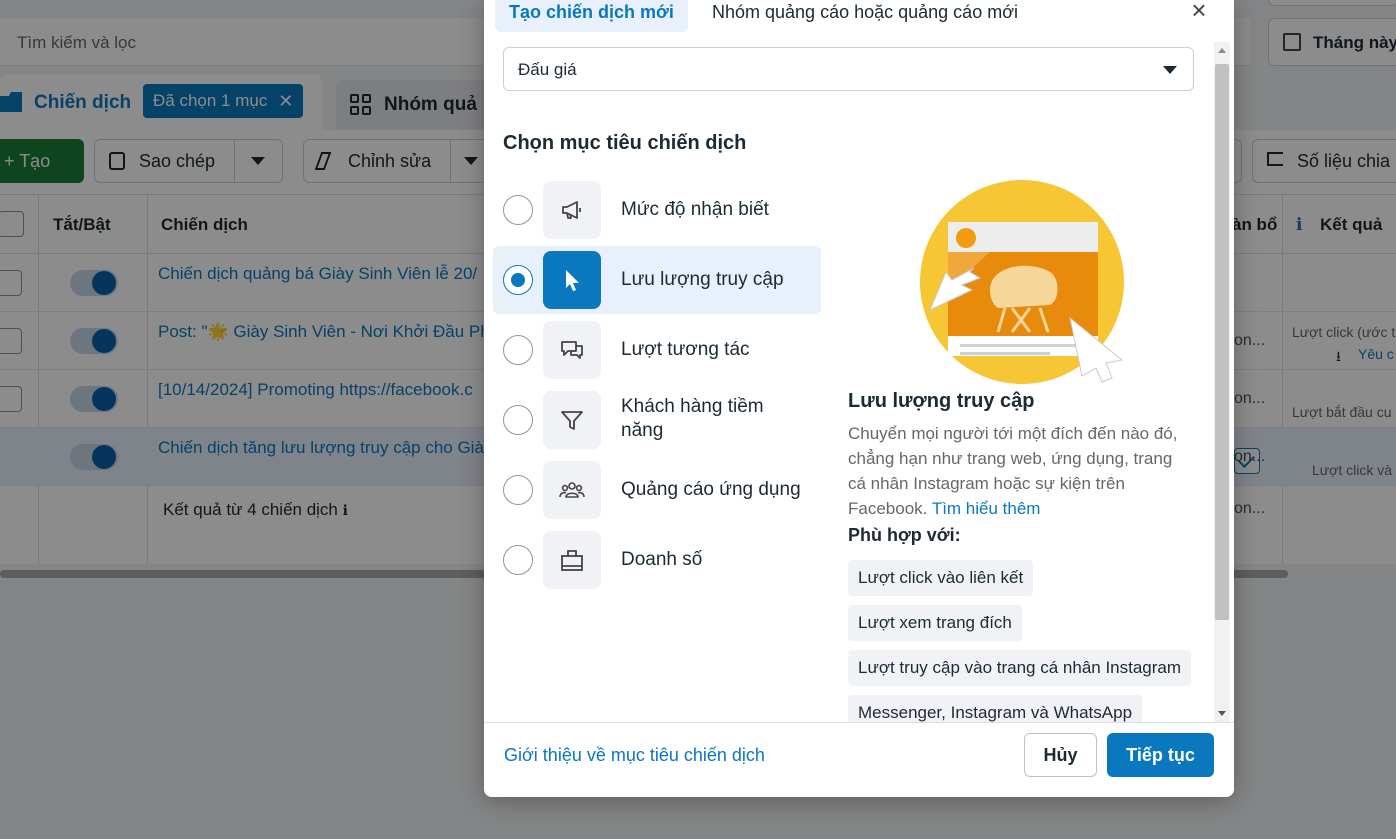 The width and height of the screenshot is (1396, 839). I want to click on objective-label: Khách hàng tiềm năng, so click(692, 418).